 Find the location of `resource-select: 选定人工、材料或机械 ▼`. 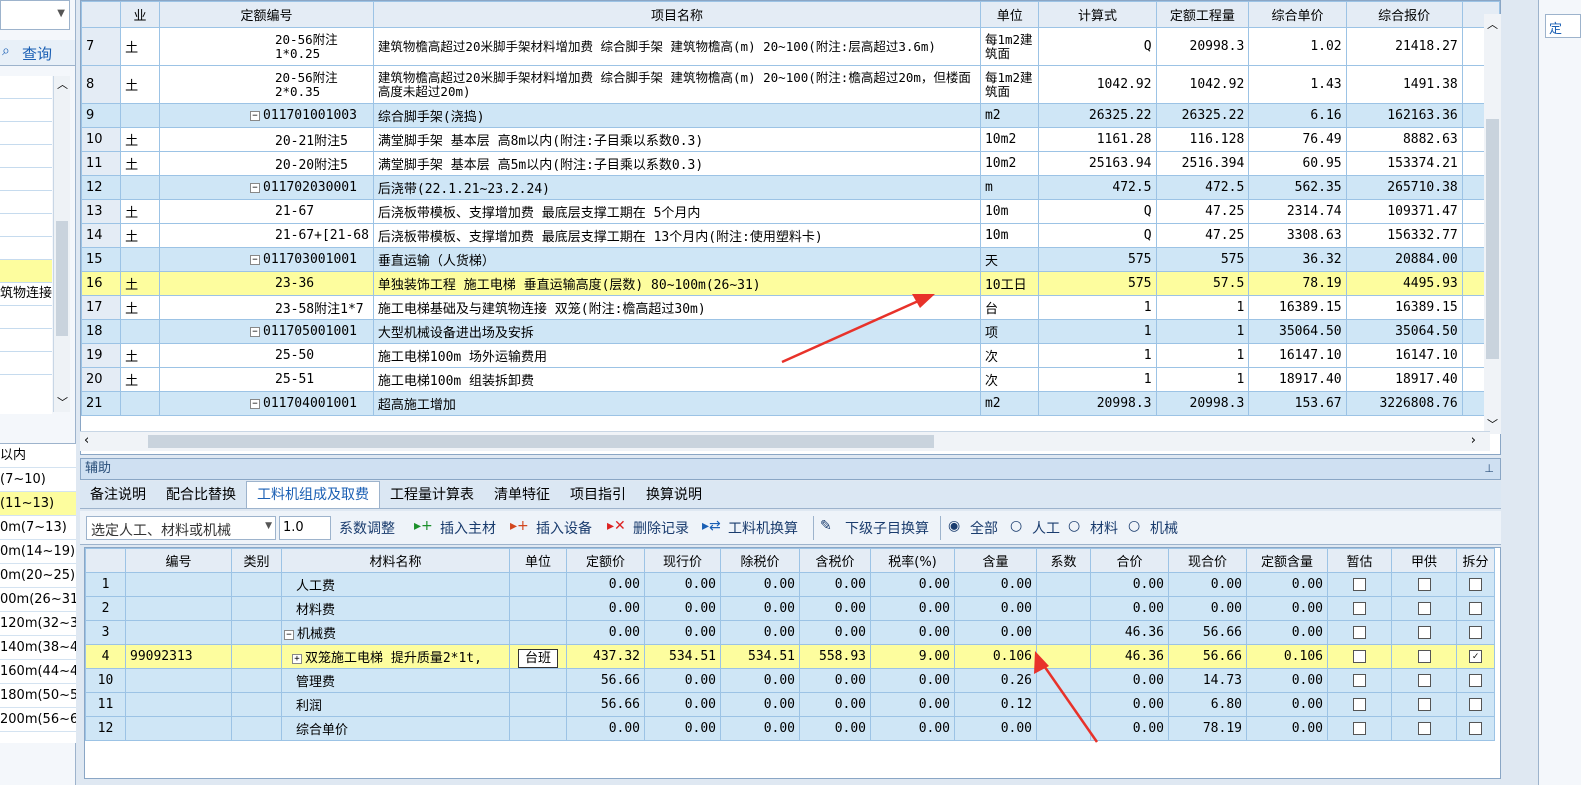

resource-select: 选定人工、材料或机械 ▼ is located at coordinates (181, 528).